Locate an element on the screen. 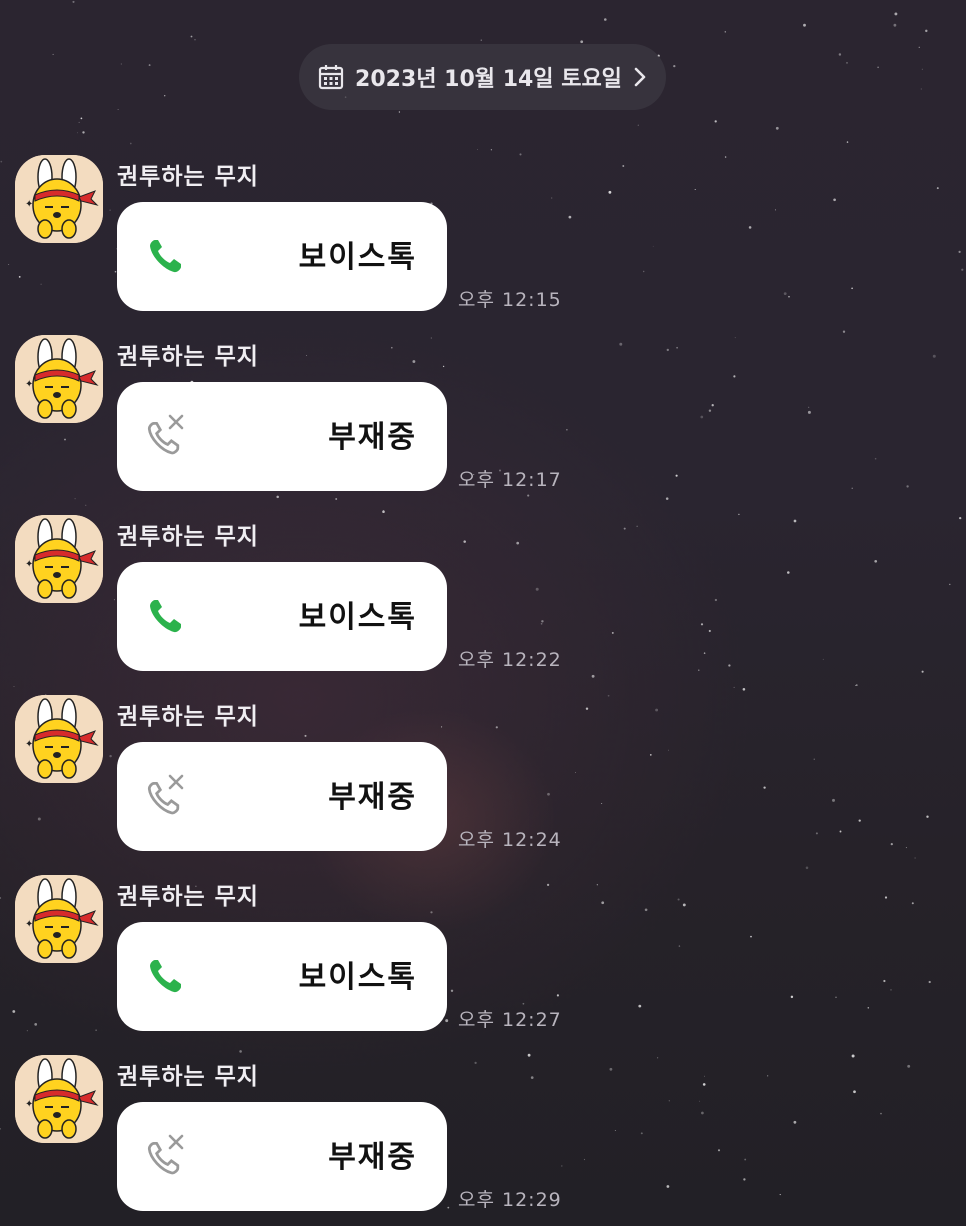 The image size is (966, 1226). chat-message-5: ✦ 권투하는 무지 보이스톡 오후 12:27 is located at coordinates (483, 965).